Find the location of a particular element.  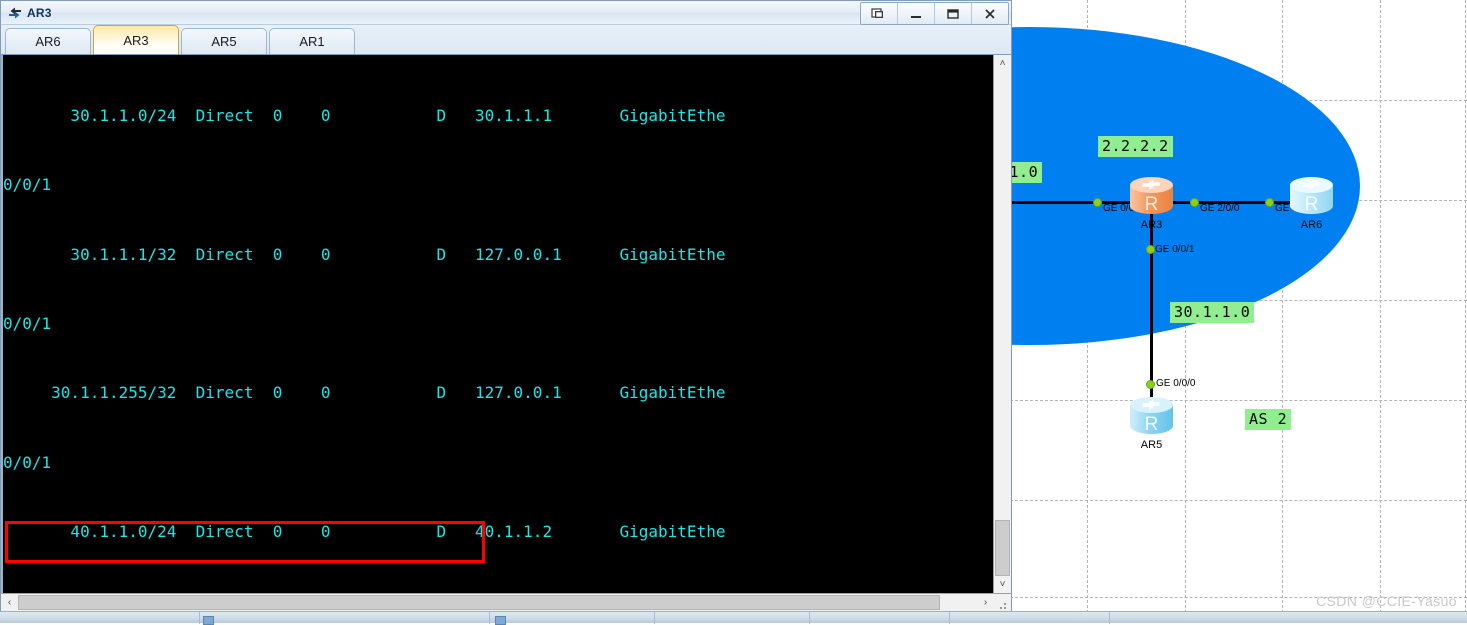

router-node-ar3: R AR3 is located at coordinates (1151, 203).